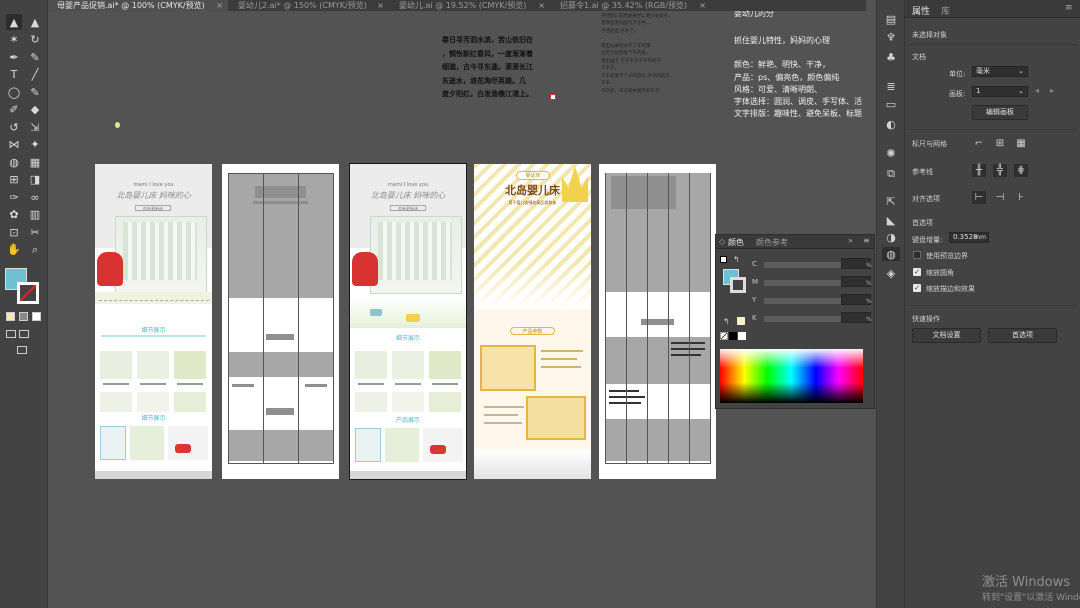 The width and height of the screenshot is (1080, 608). I want to click on artboard-select: 1 ⌄, so click(1000, 91).